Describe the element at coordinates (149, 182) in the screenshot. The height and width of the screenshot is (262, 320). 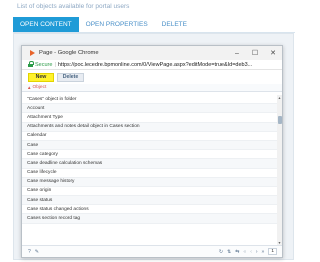
I see `table-row: Case message history` at that location.